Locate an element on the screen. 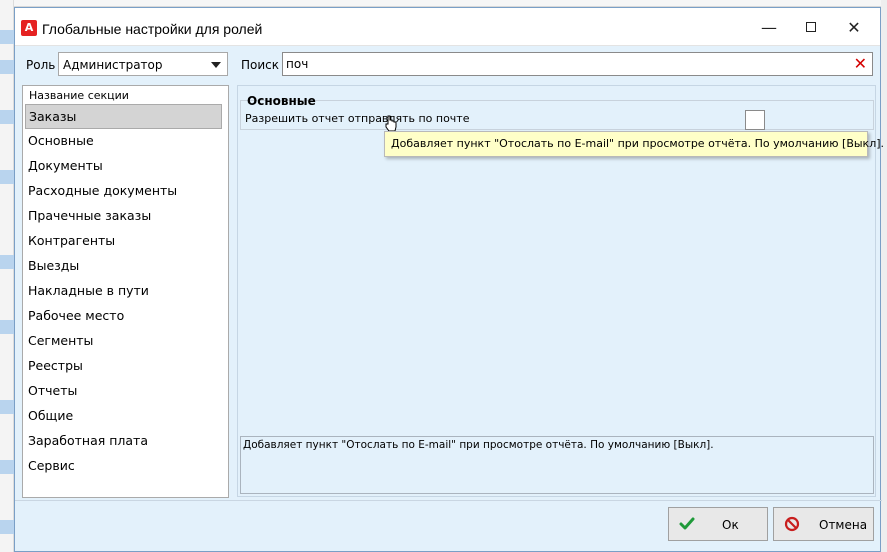 The height and width of the screenshot is (552, 887). background-window-edge is located at coordinates (884, 276).